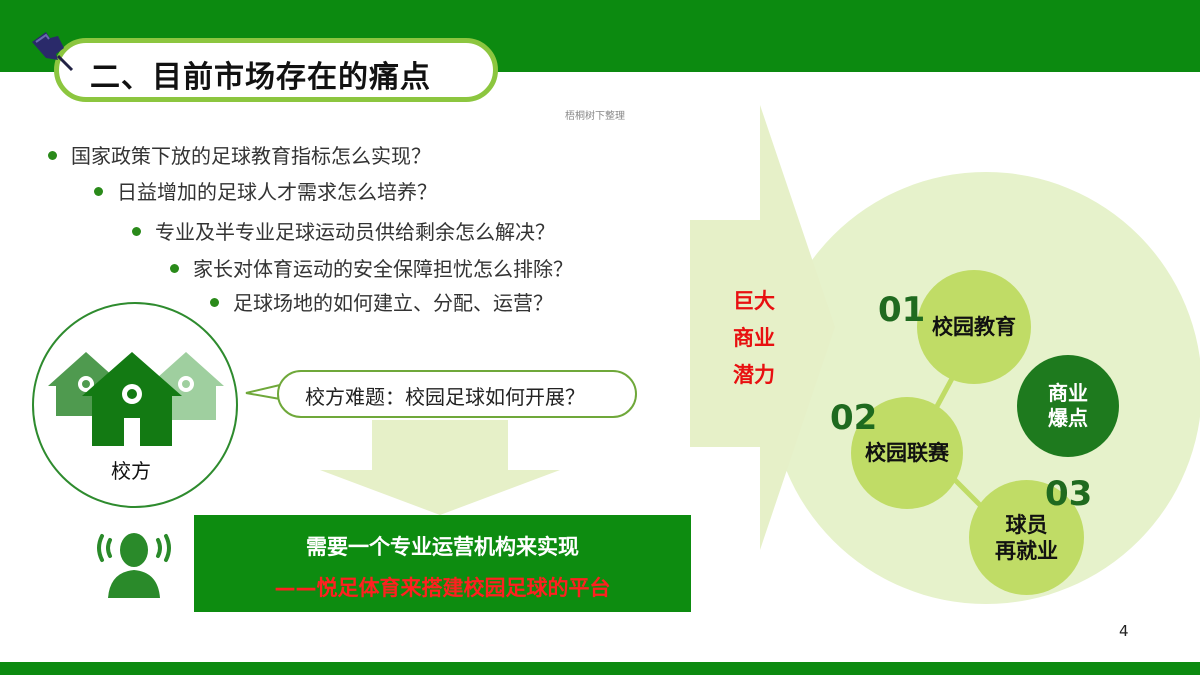  I want to click on node-label: 球员 再就业, so click(1026, 537).